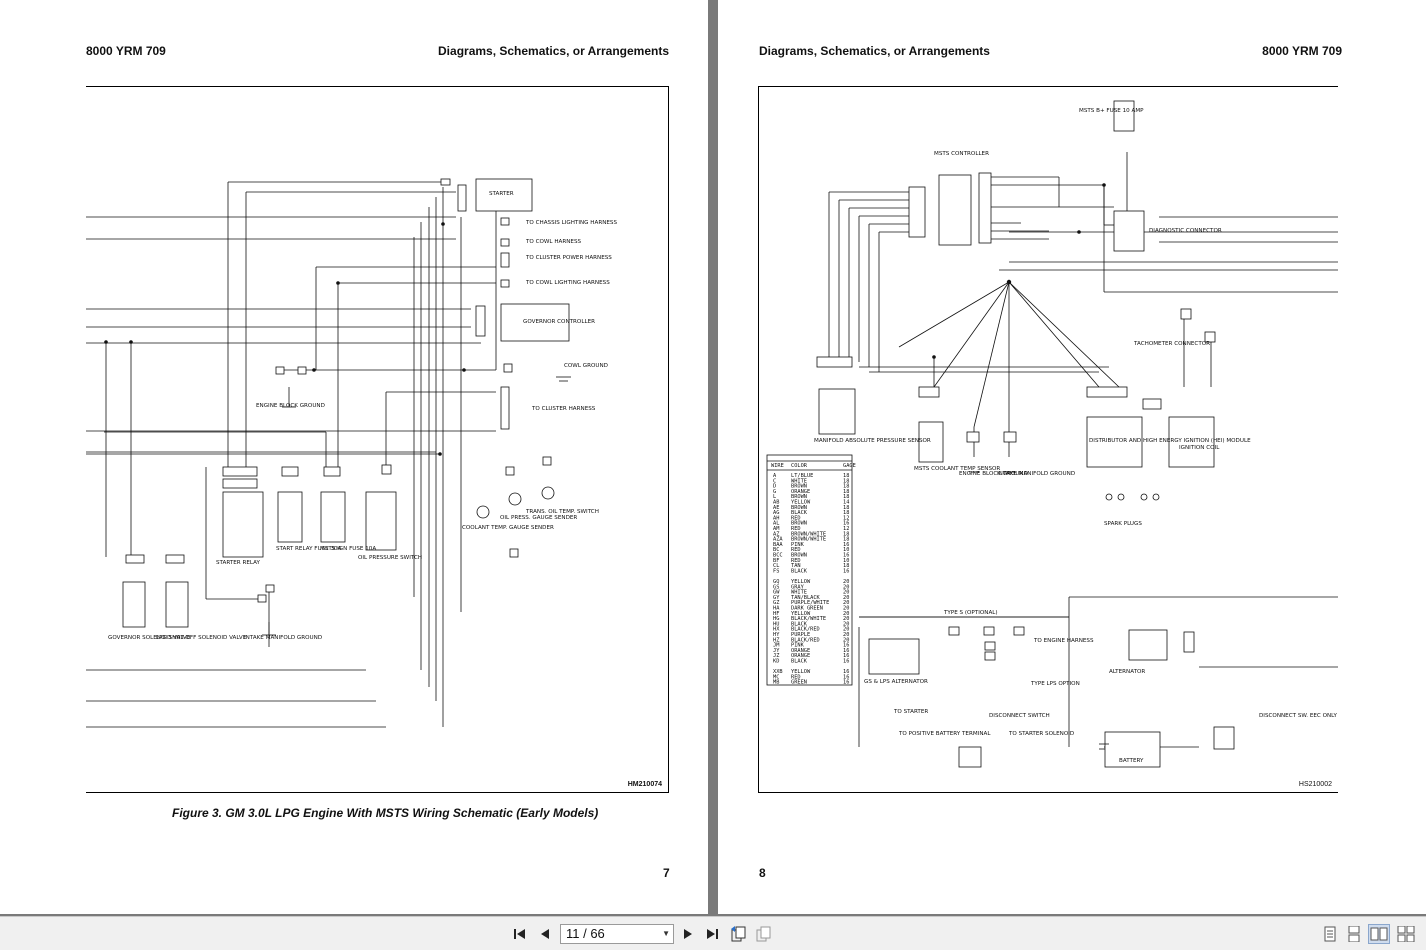  I want to click on label-type-s: TYPE S (OPTIONAL), so click(970, 613).